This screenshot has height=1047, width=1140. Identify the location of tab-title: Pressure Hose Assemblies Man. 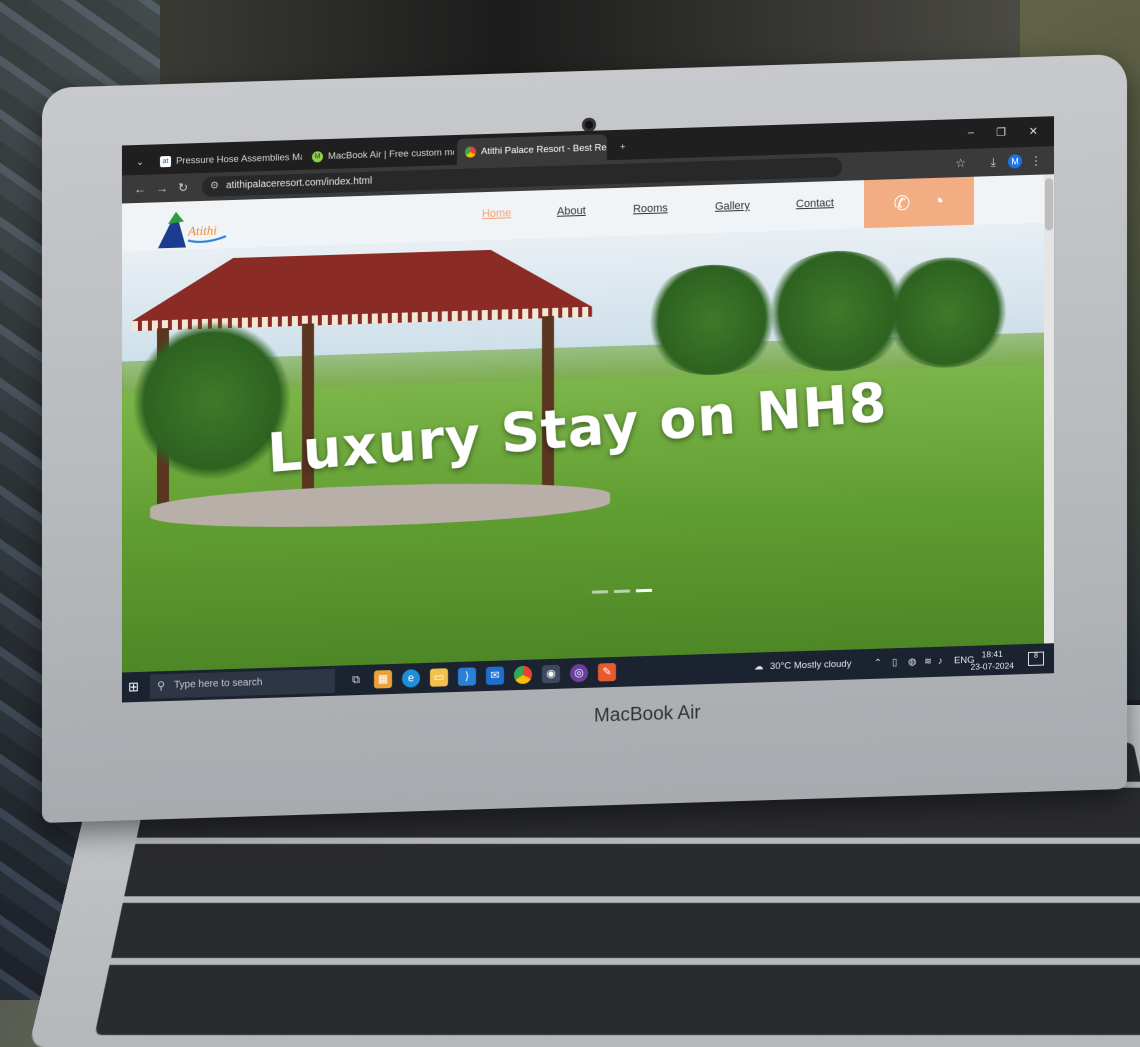
(239, 158).